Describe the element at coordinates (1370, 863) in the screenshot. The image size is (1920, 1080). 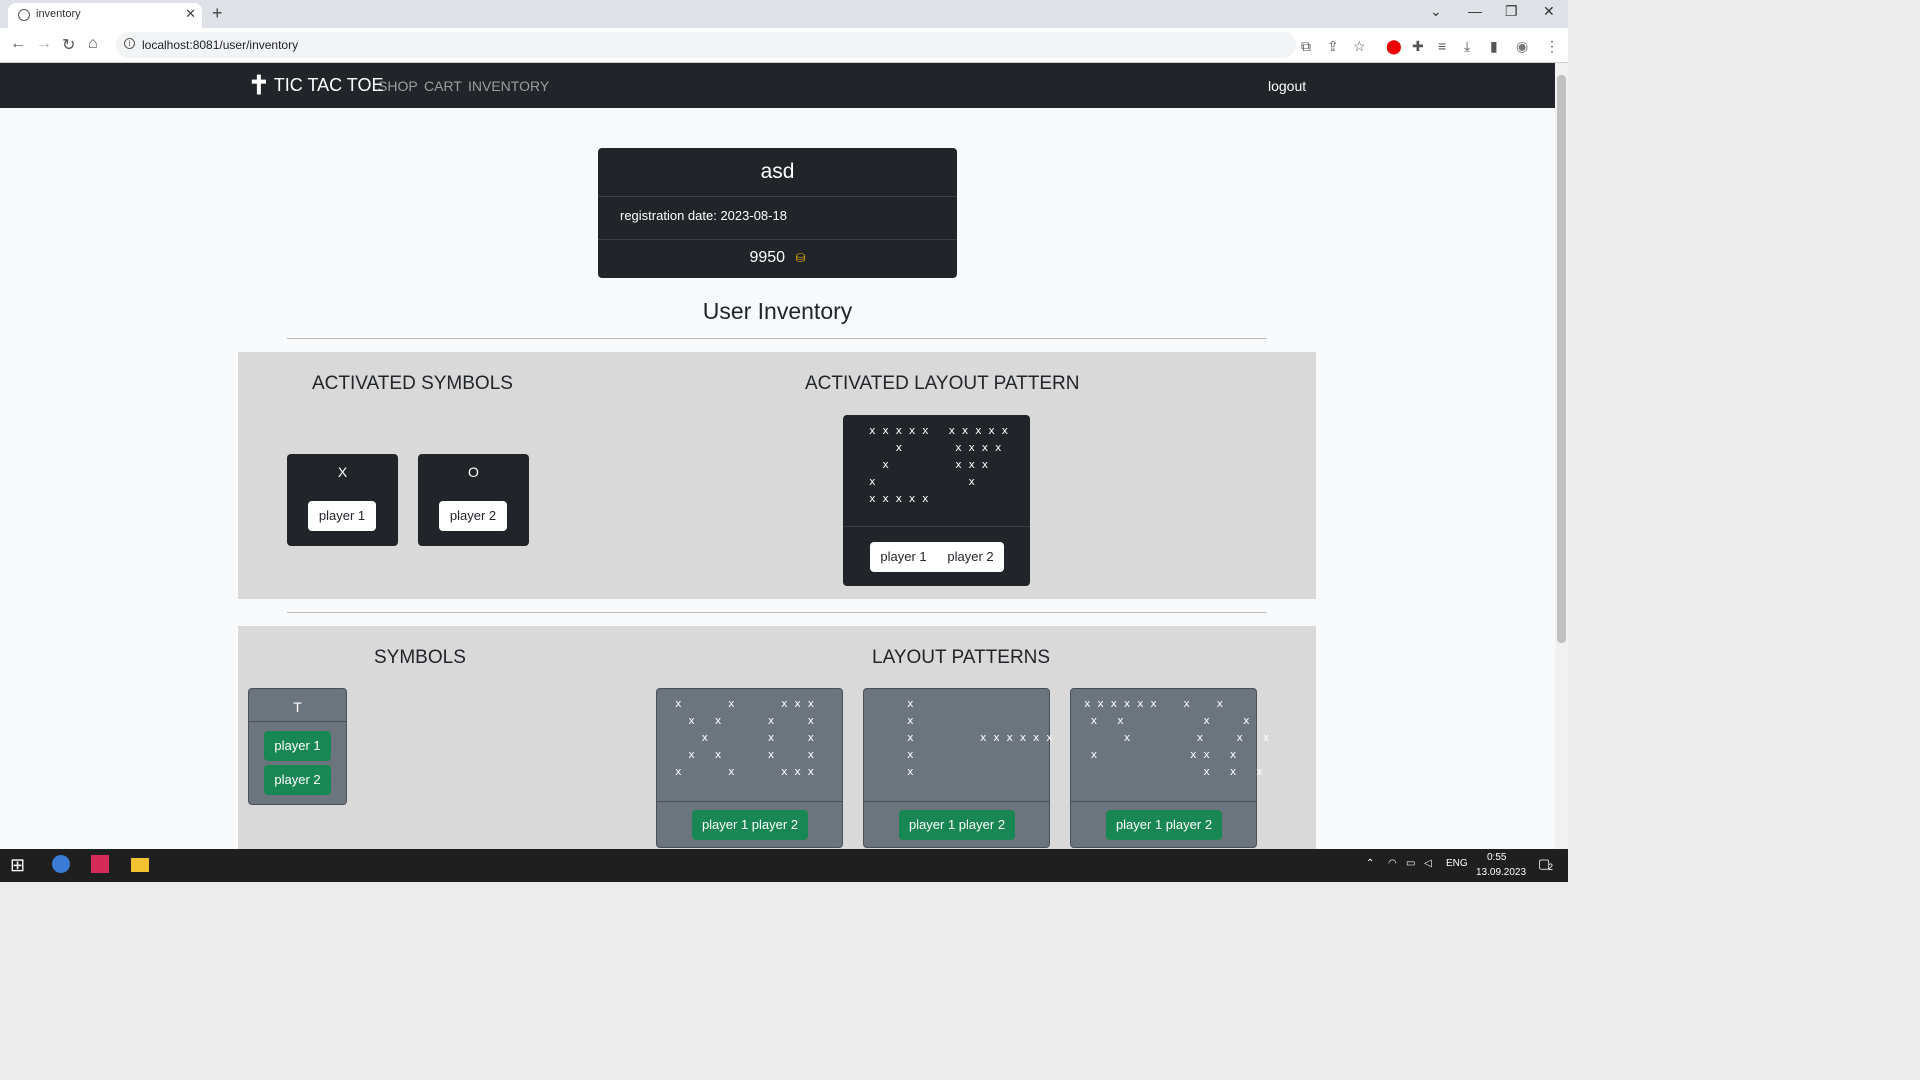
I see `tray-expand-icon: ⌃` at that location.